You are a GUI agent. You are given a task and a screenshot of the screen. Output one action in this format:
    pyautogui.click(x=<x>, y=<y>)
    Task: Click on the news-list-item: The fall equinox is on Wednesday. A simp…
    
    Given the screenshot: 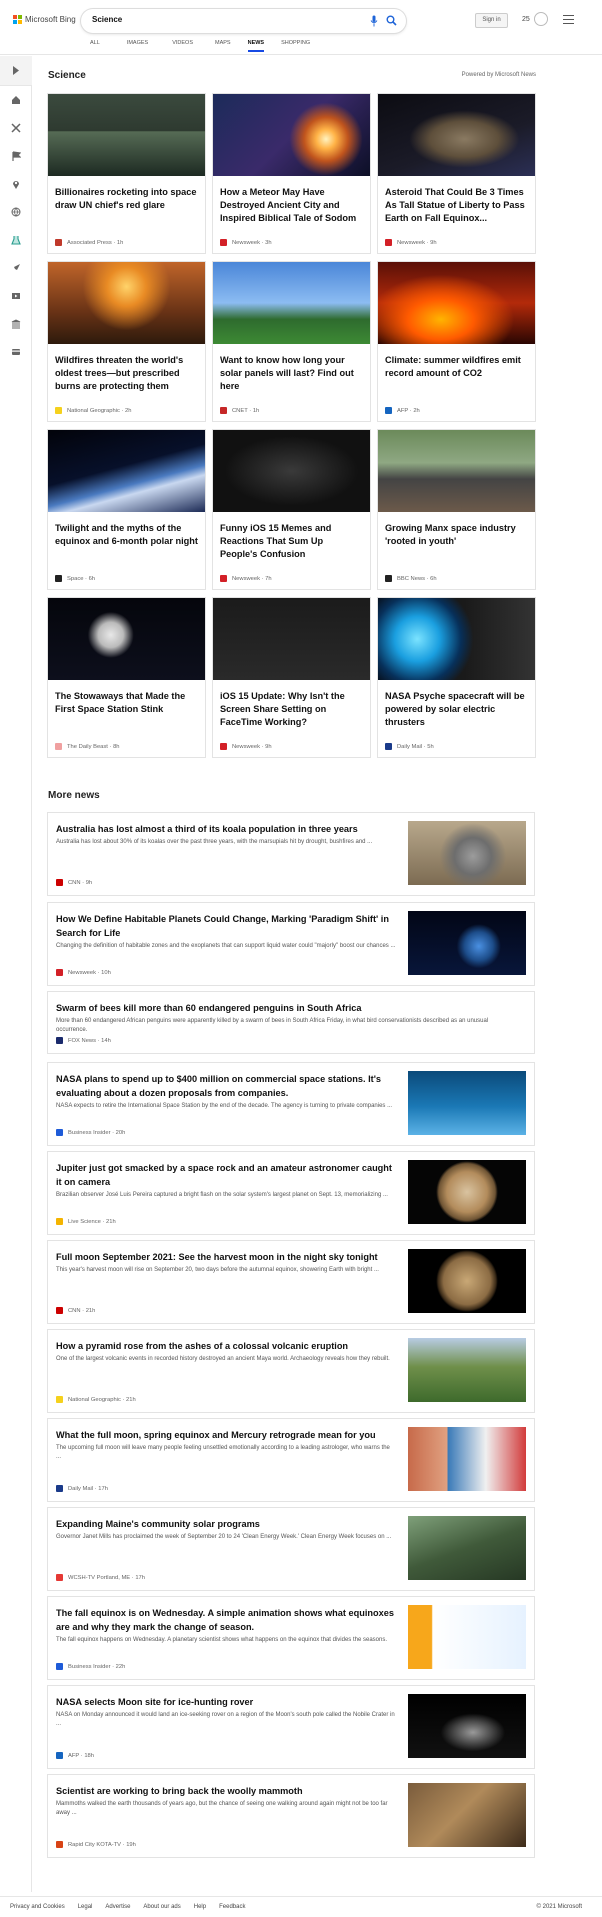 What is the action you would take?
    pyautogui.click(x=291, y=1638)
    